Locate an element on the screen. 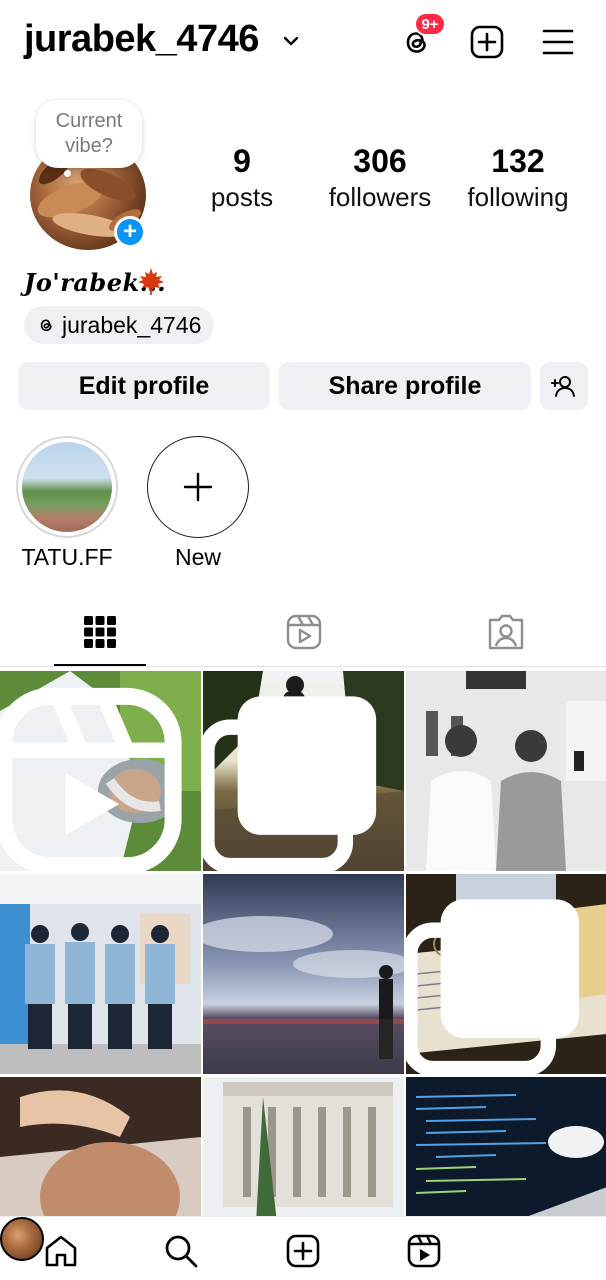  posts-count: 9 is located at coordinates (242, 161).